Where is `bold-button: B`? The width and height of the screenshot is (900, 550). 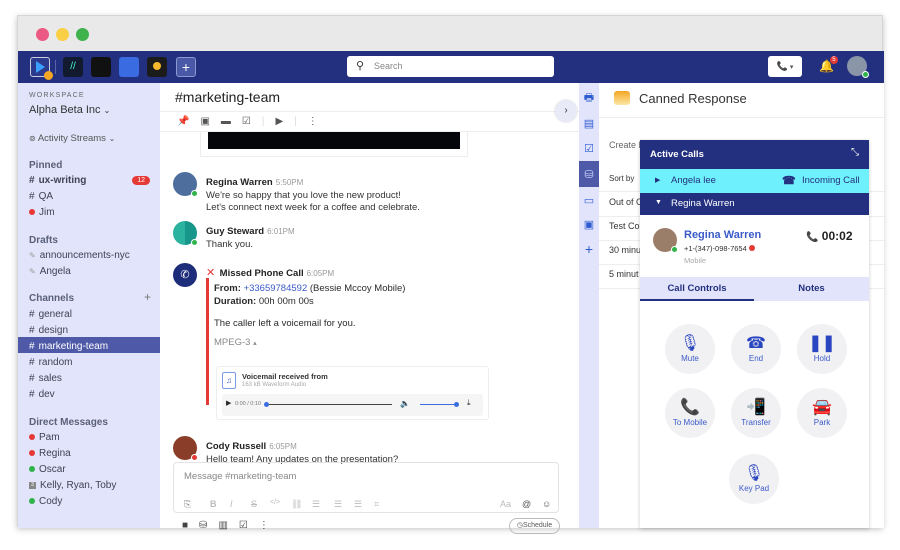 bold-button: B is located at coordinates (213, 504).